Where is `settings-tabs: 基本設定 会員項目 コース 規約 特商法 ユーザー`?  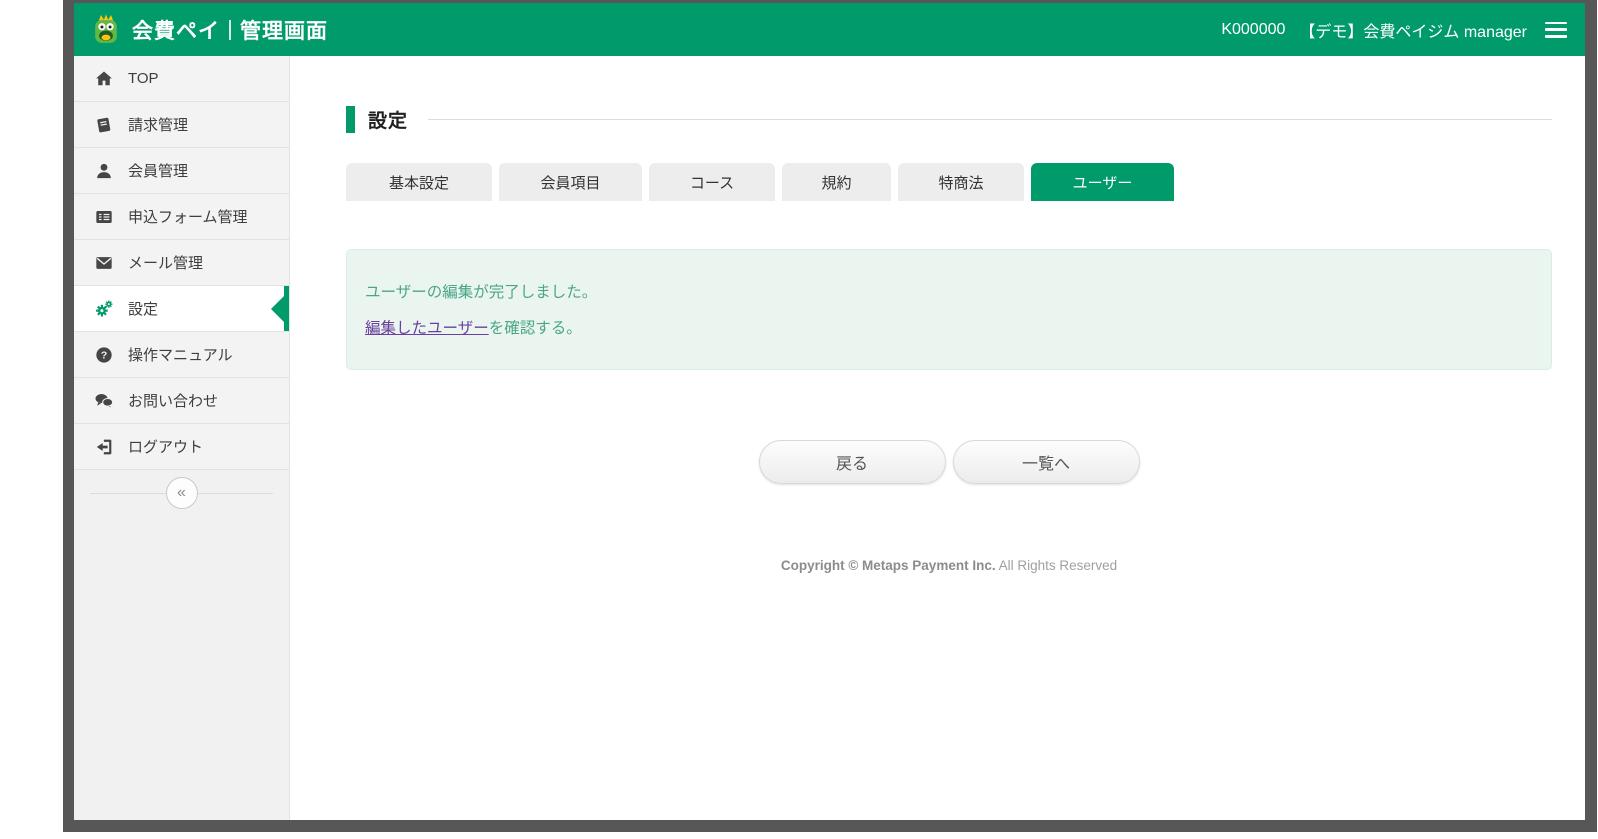 settings-tabs: 基本設定 会員項目 コース 規約 特商法 ユーザー is located at coordinates (949, 182).